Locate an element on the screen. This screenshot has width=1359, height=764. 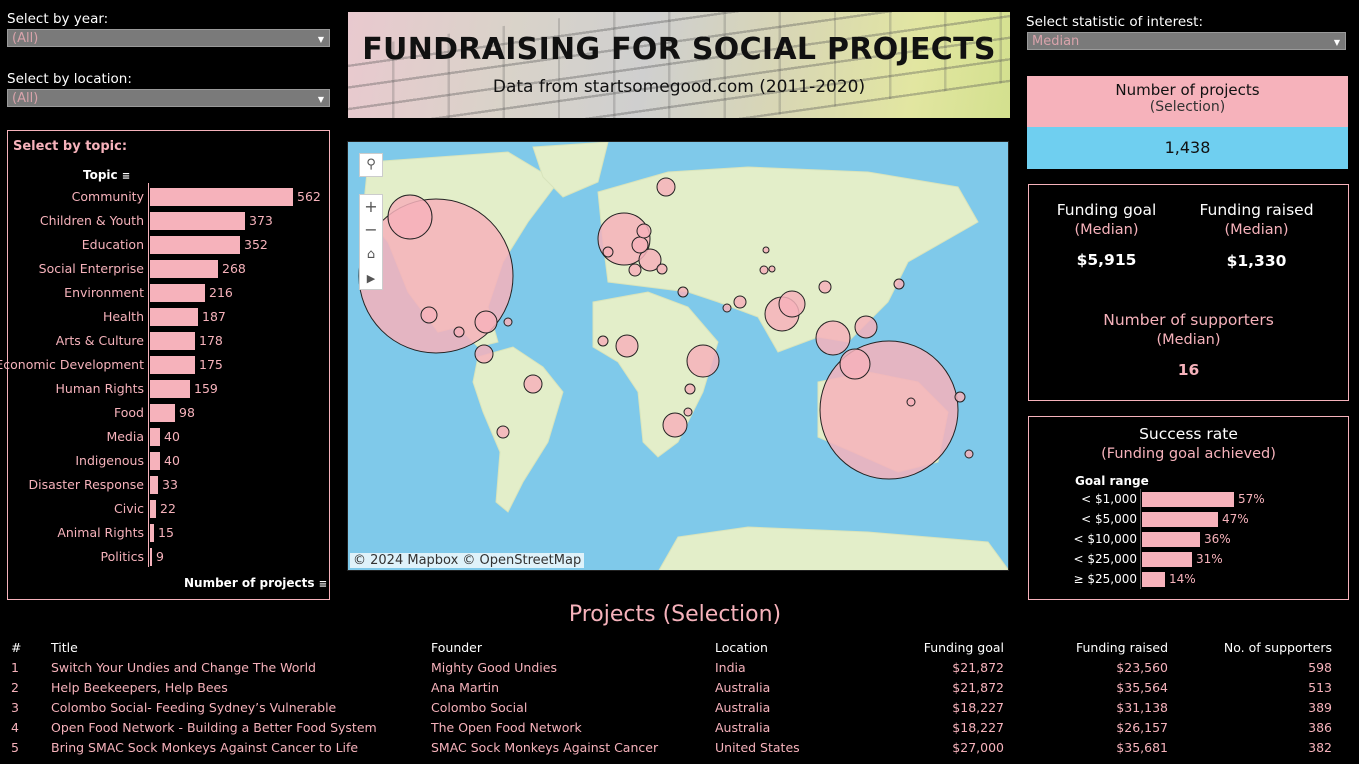
zoom-out-icon: − is located at coordinates (371, 231).